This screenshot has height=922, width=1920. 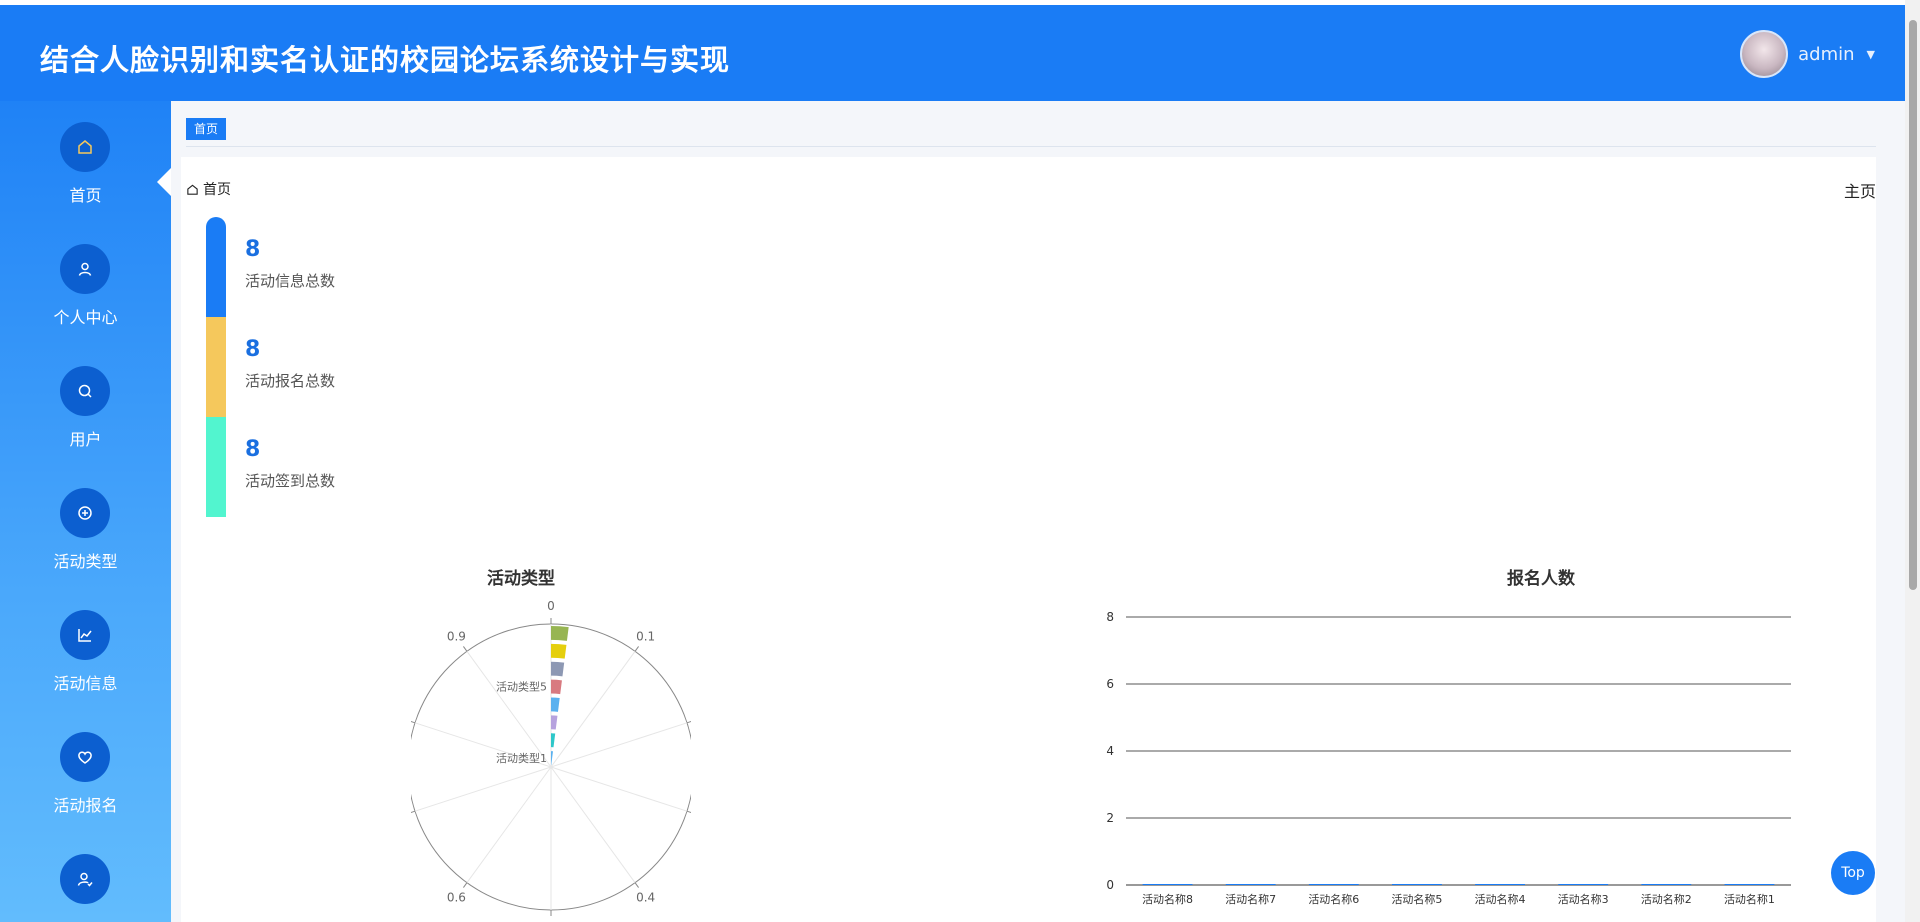 What do you see at coordinates (1110, 617) in the screenshot?
I see `y-tick-label: 8` at bounding box center [1110, 617].